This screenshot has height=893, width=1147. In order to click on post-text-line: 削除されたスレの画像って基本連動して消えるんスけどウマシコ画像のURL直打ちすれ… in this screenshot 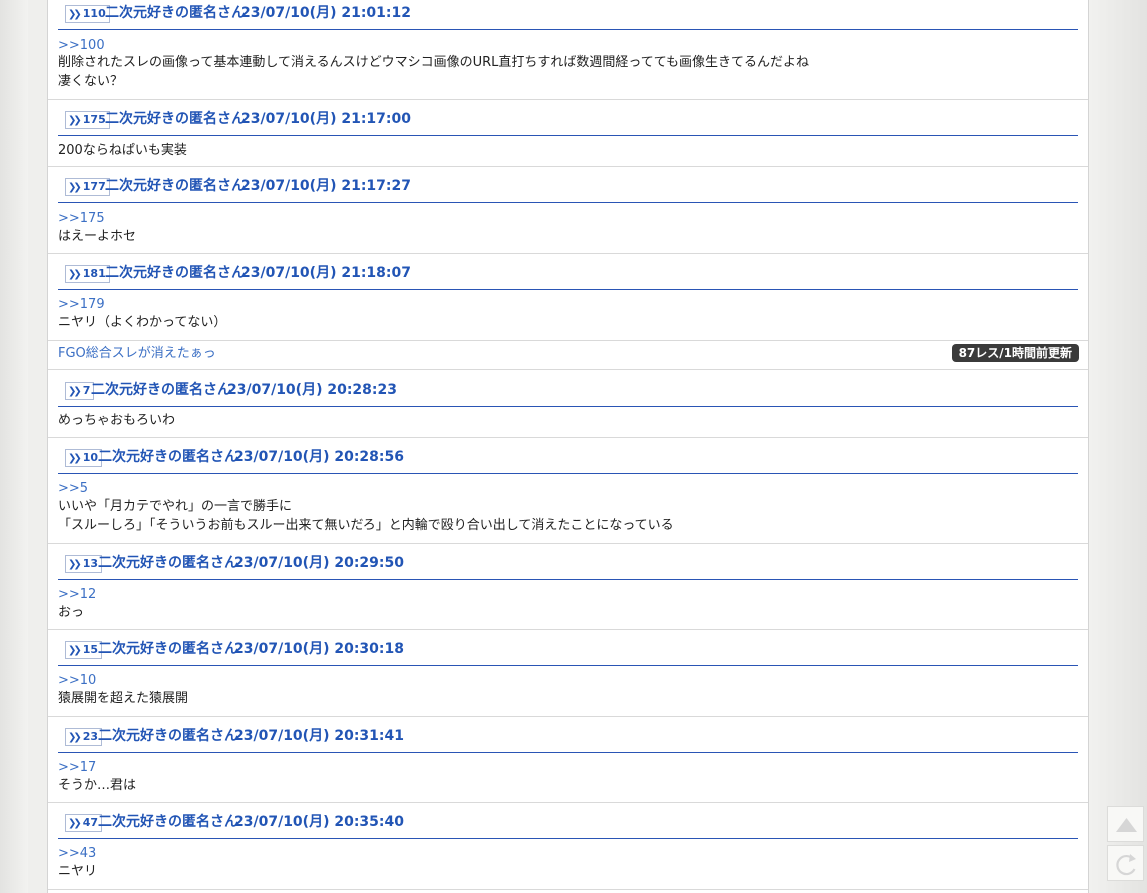, I will do `click(434, 62)`.